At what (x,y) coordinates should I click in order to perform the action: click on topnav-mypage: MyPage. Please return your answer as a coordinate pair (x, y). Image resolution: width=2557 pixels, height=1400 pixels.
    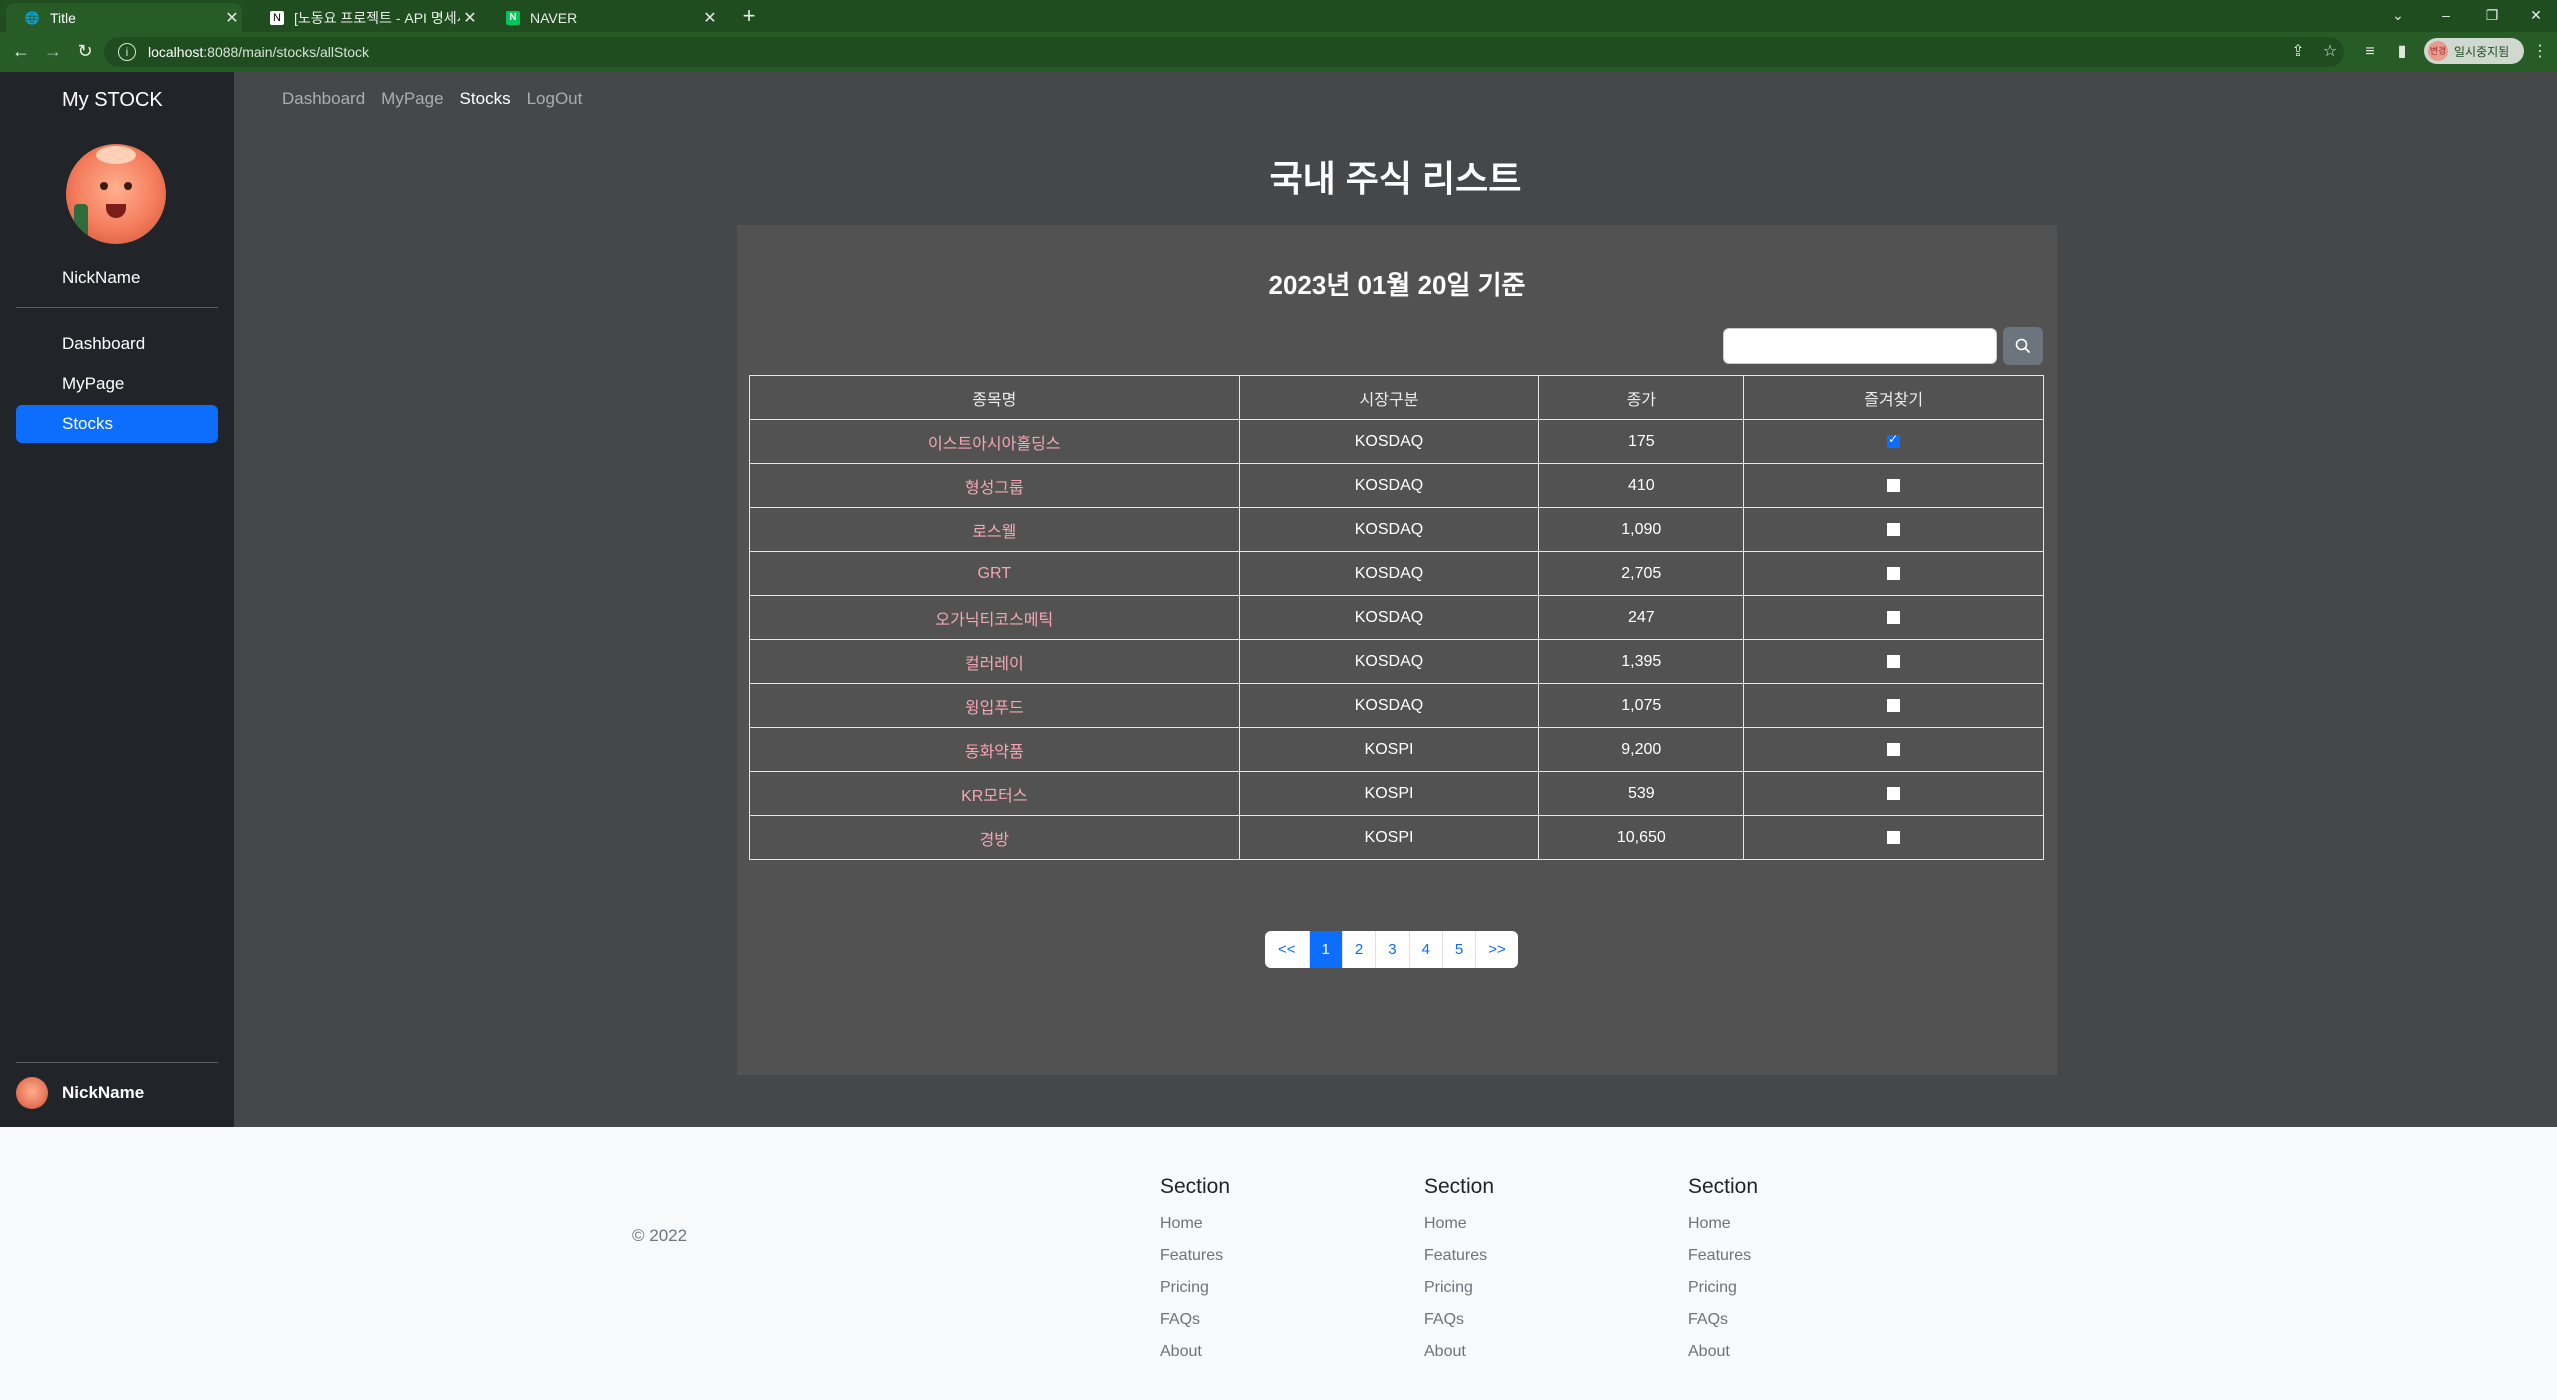
    Looking at the image, I should click on (412, 99).